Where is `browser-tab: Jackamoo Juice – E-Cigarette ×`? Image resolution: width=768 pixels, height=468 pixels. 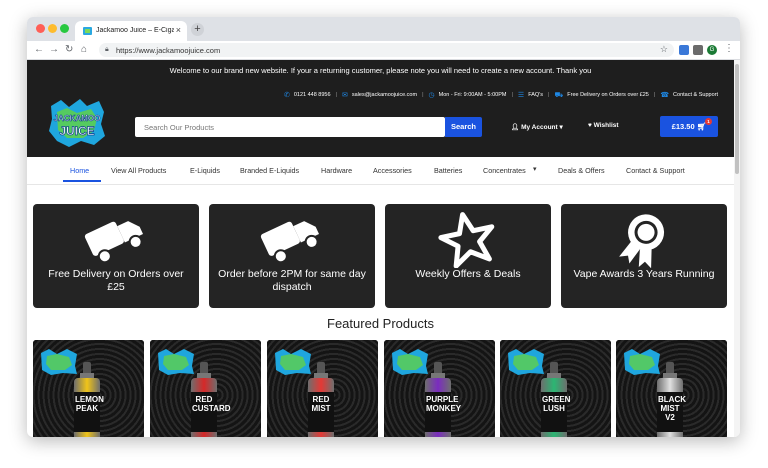 browser-tab: Jackamoo Juice – E-Cigarette × is located at coordinates (131, 31).